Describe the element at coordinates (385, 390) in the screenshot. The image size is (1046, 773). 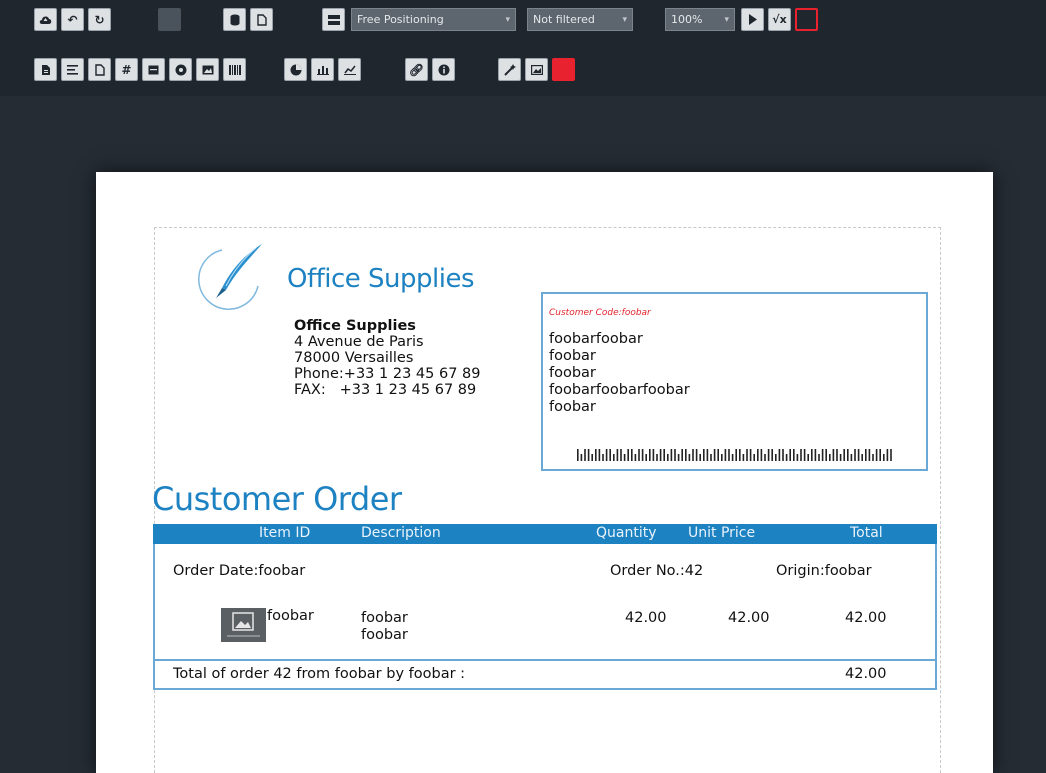
I see `company-fax: FAX: +33 1 23 45 67 89` at that location.